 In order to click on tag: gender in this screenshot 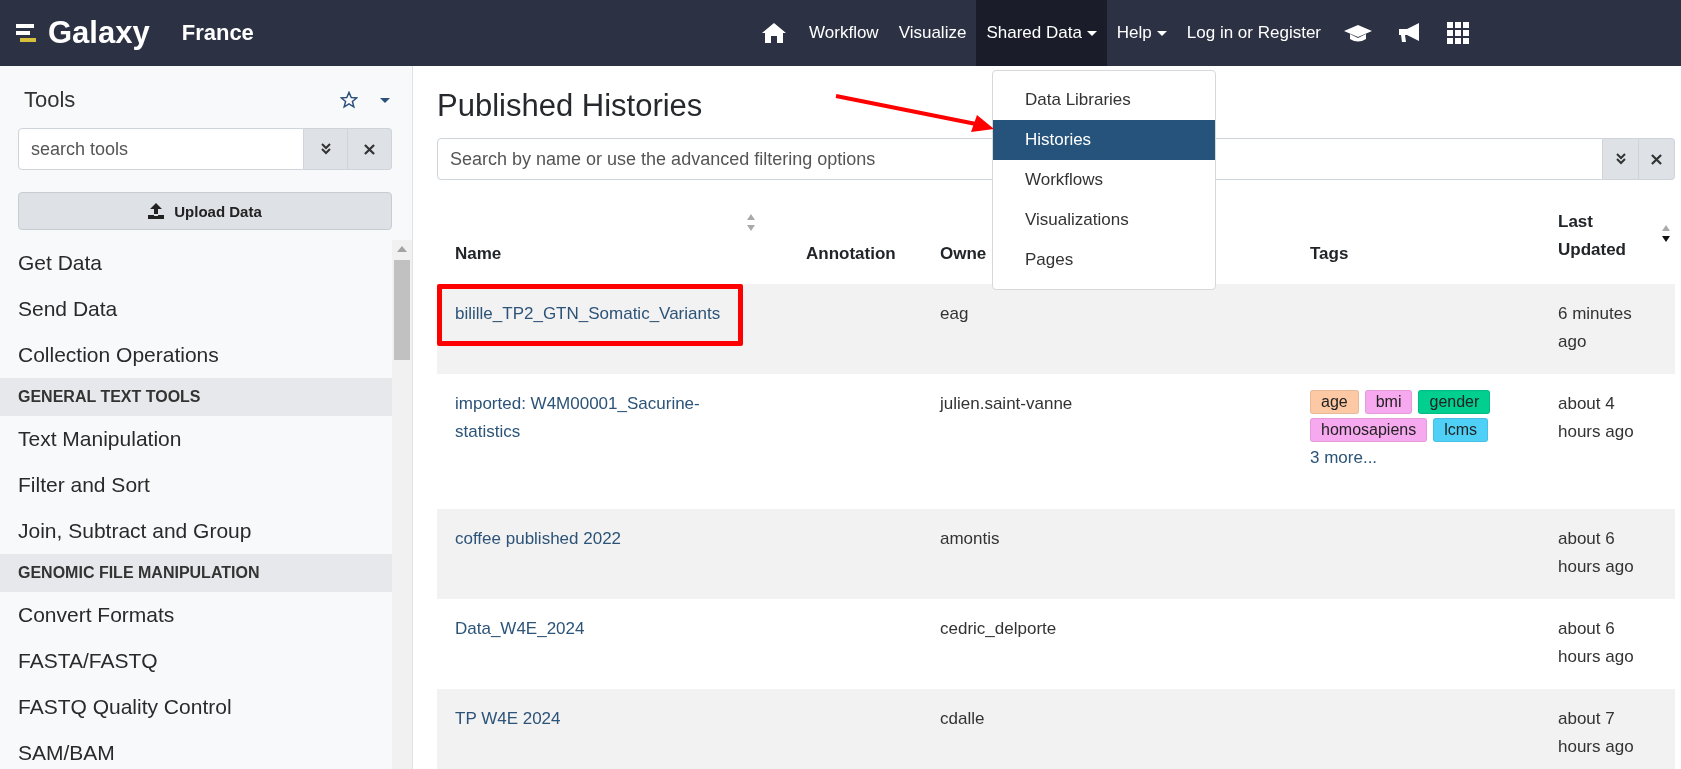, I will do `click(1454, 402)`.